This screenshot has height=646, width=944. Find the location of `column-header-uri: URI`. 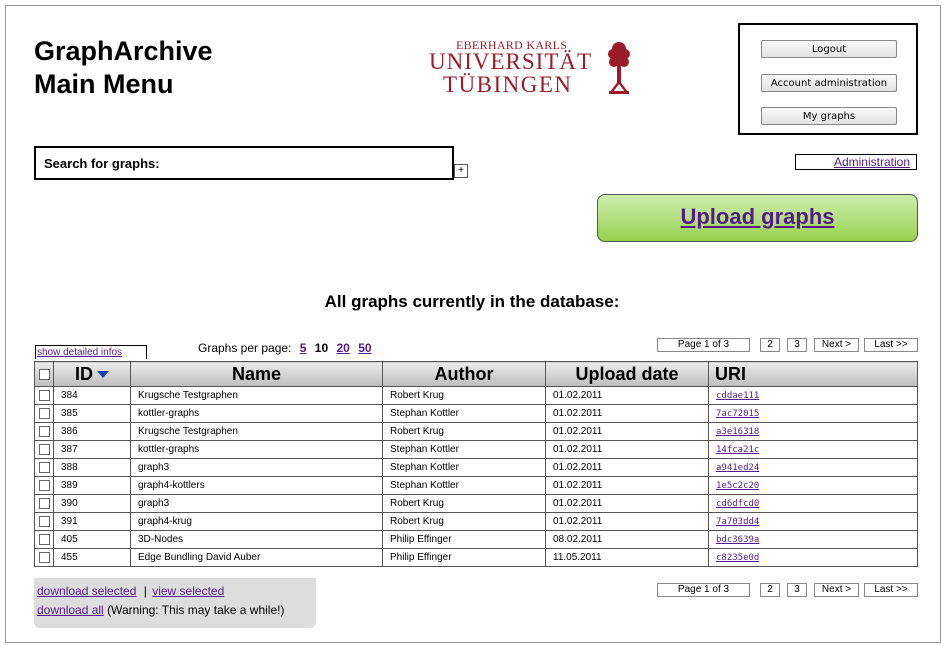

column-header-uri: URI is located at coordinates (813, 374).